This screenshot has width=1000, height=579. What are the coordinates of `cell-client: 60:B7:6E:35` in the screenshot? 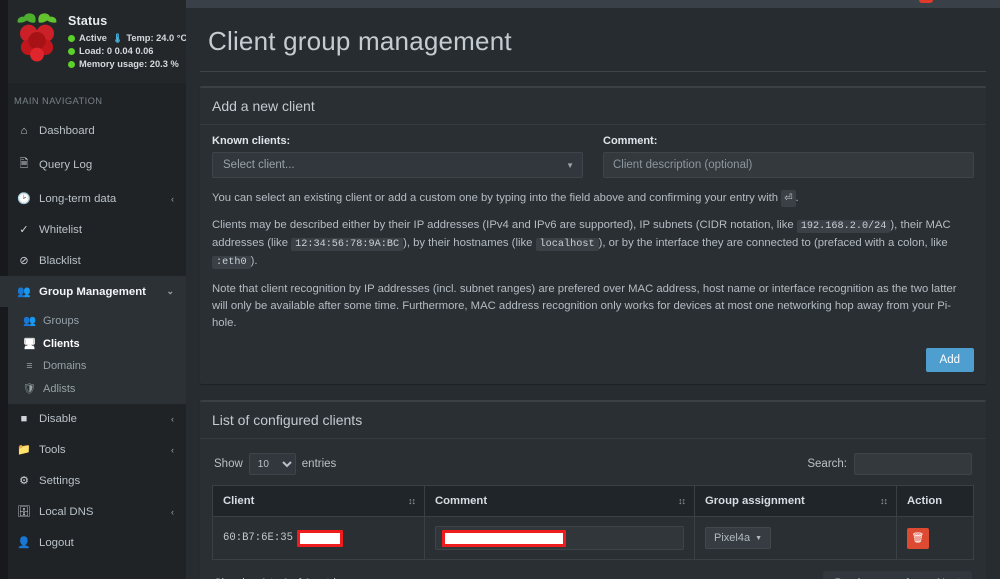 It's located at (318, 538).